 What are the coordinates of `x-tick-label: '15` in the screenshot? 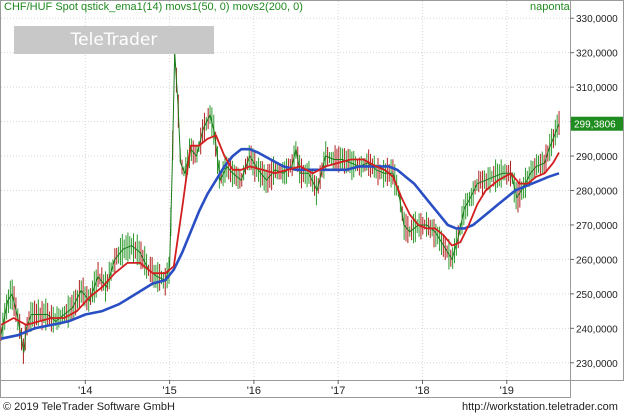 It's located at (169, 391).